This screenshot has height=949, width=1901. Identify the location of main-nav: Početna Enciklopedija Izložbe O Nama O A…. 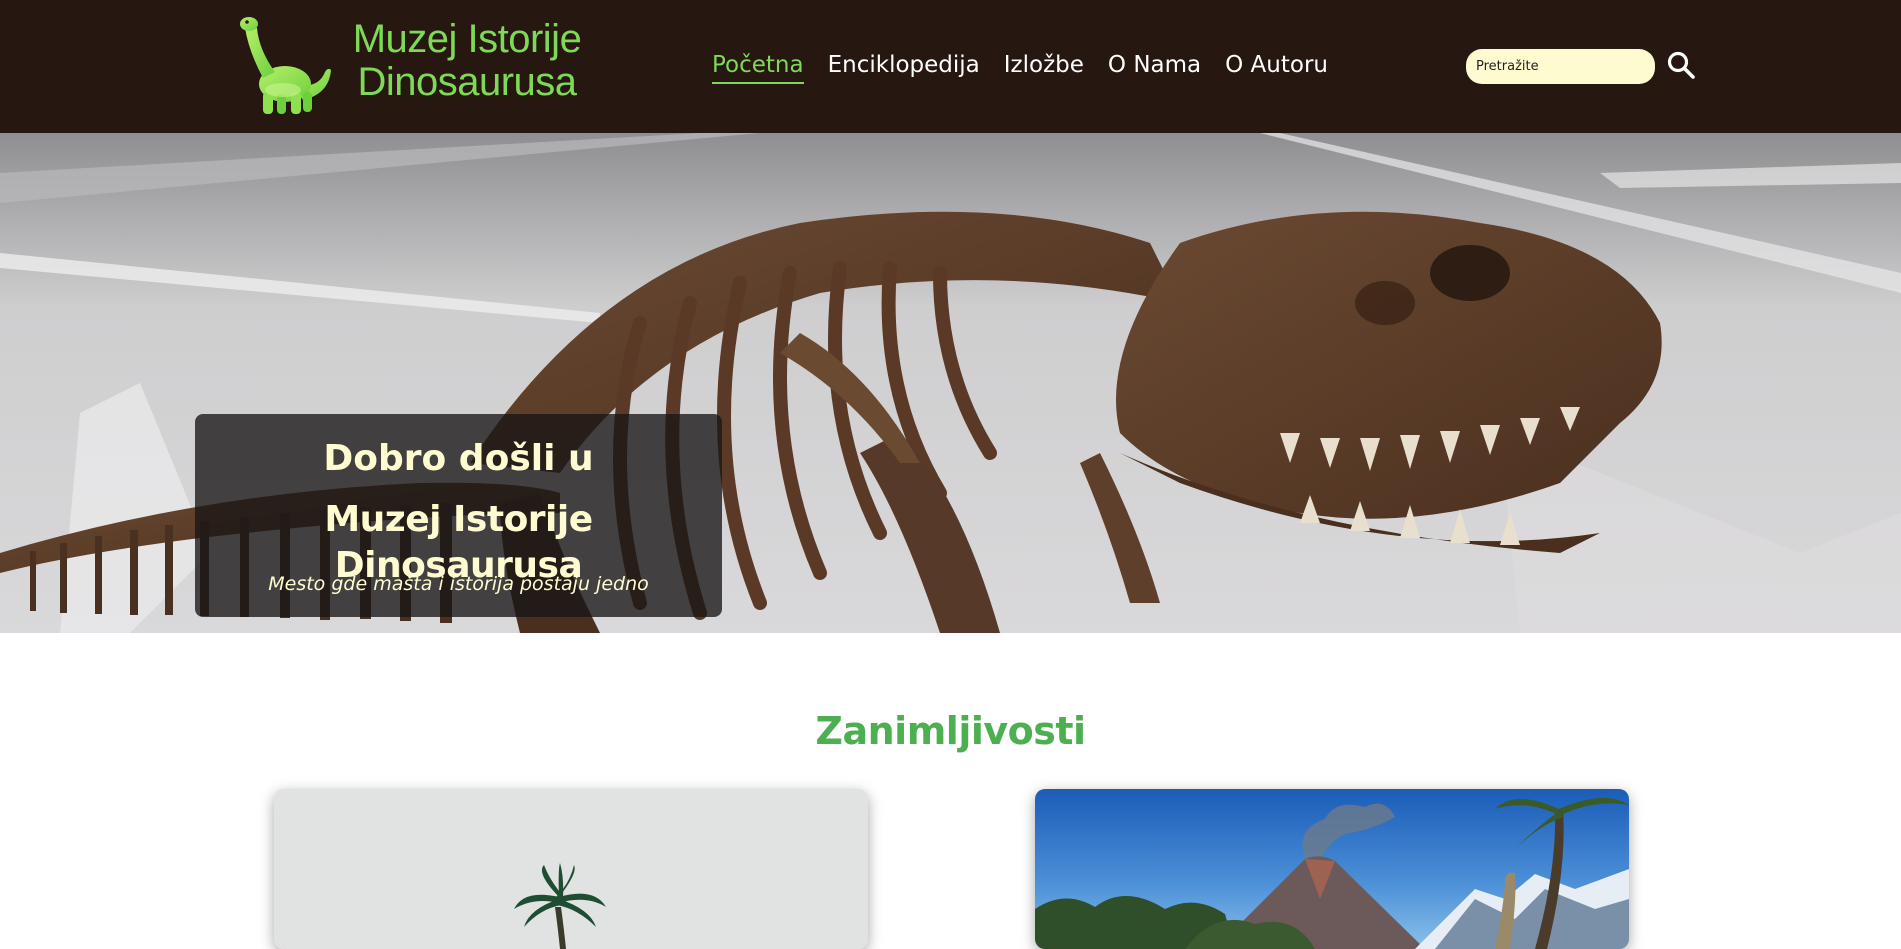
(1020, 68).